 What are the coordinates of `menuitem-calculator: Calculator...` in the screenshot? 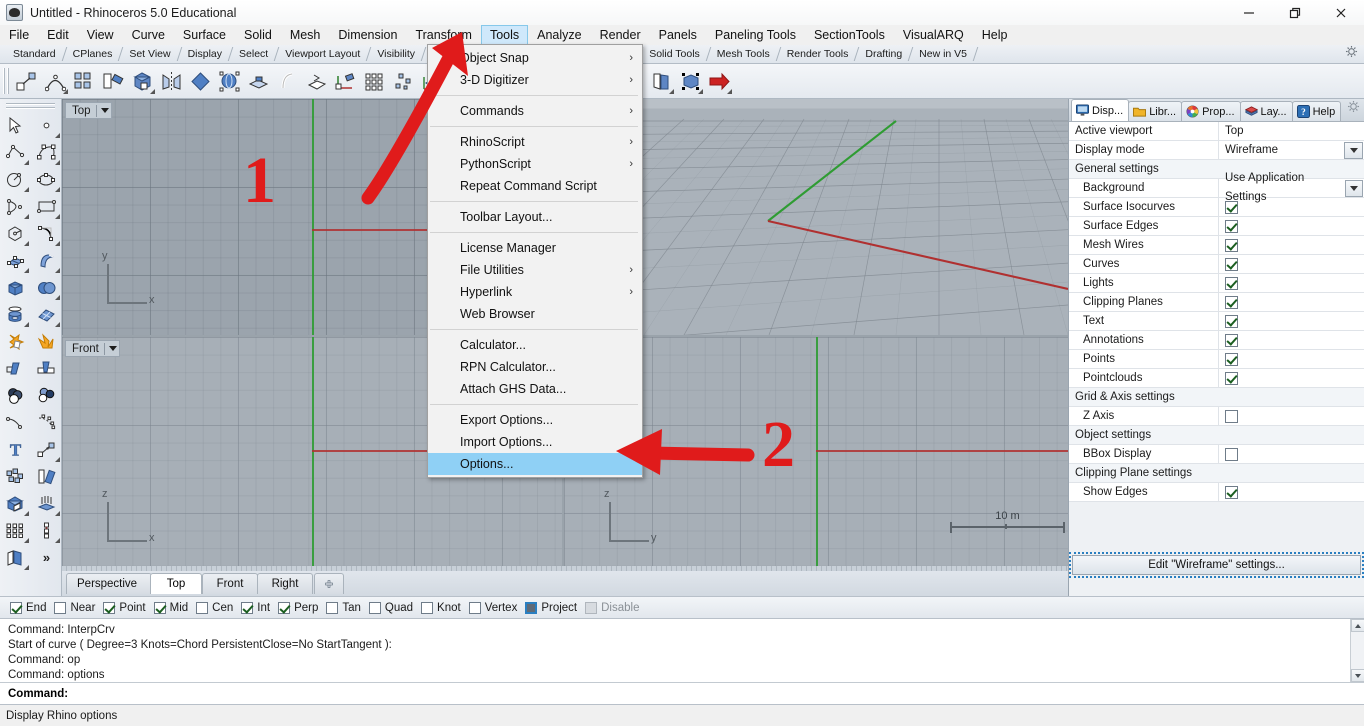 It's located at (535, 345).